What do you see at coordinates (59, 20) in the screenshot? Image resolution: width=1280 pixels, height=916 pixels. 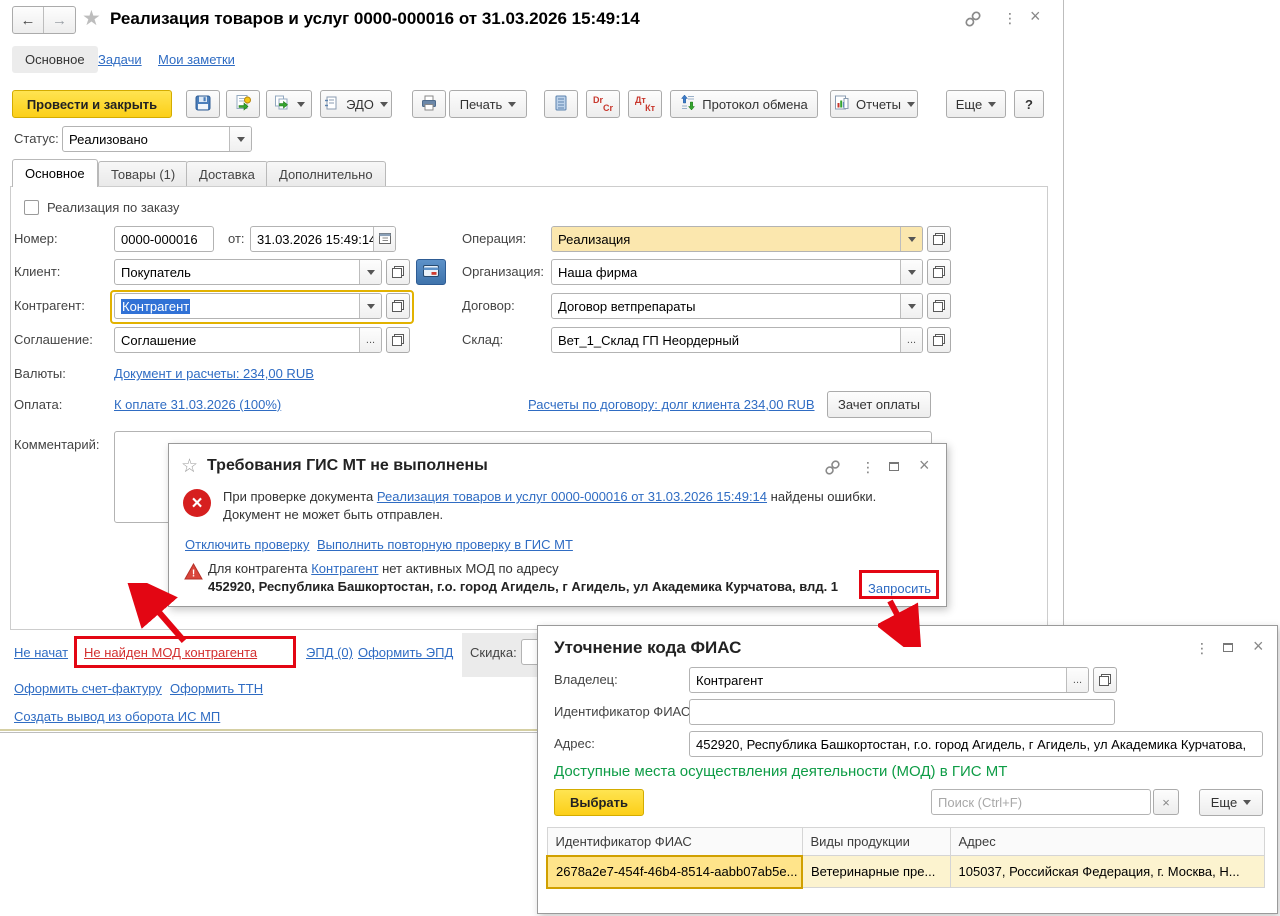 I see `forward-button: →` at bounding box center [59, 20].